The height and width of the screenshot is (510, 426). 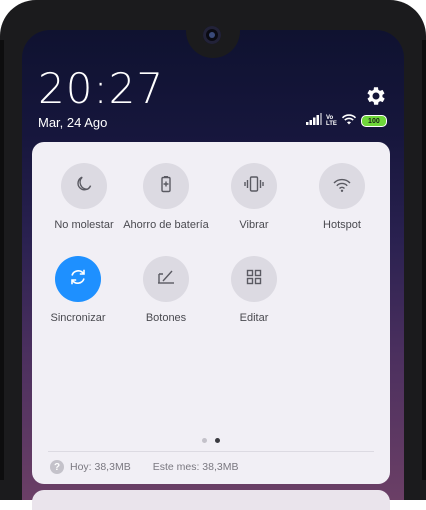 I want to click on tile-no-molestar-label: No molestar, so click(x=84, y=225).